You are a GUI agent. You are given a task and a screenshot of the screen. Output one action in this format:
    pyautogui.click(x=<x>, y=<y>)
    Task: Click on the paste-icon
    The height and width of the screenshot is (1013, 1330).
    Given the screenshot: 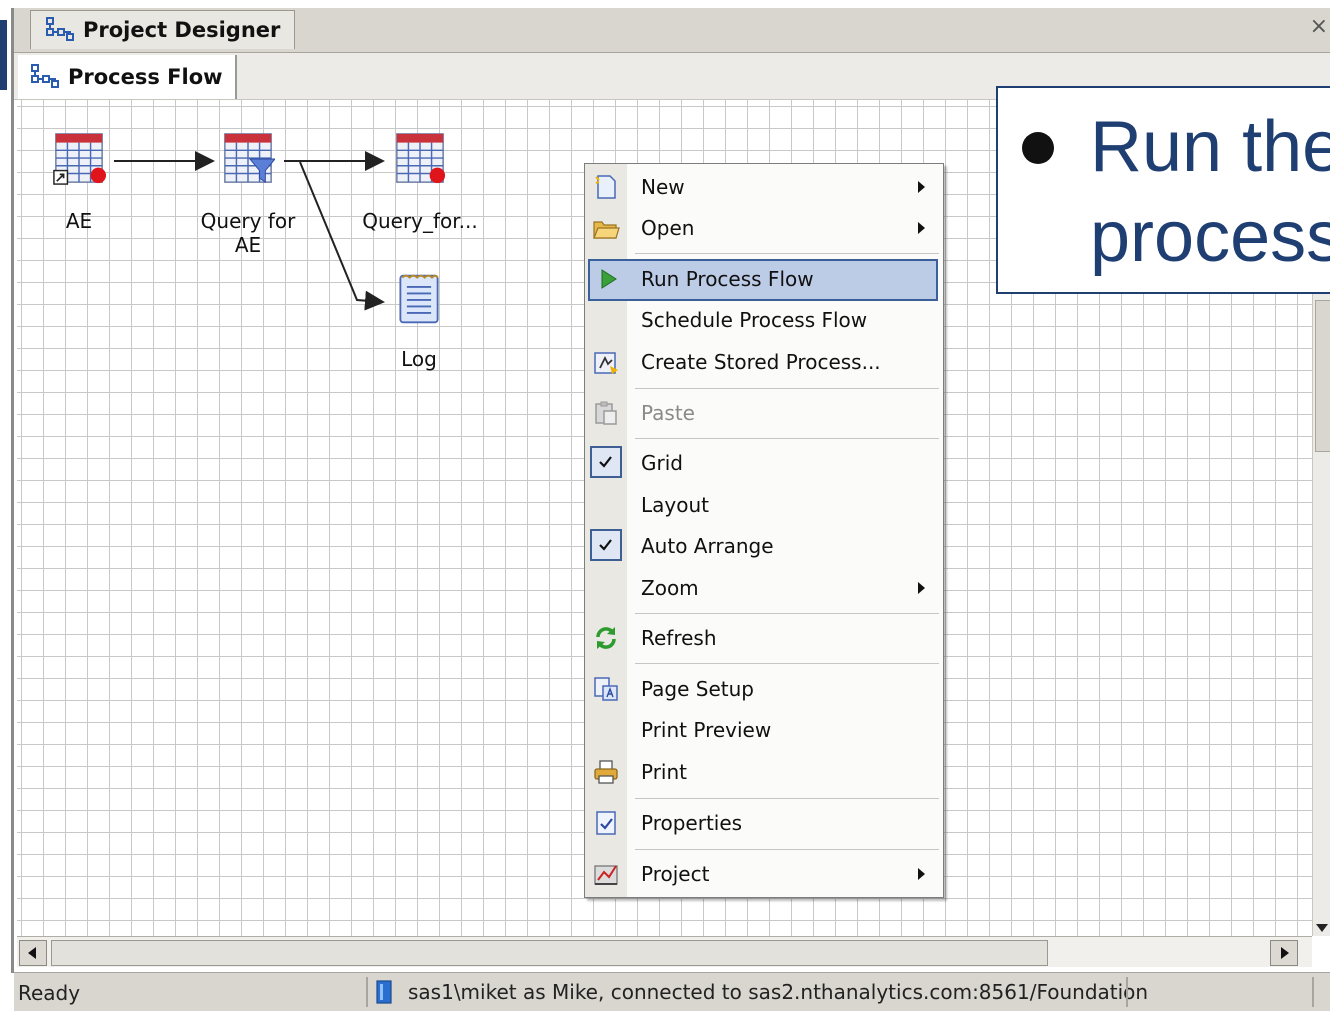 What is the action you would take?
    pyautogui.click(x=606, y=413)
    